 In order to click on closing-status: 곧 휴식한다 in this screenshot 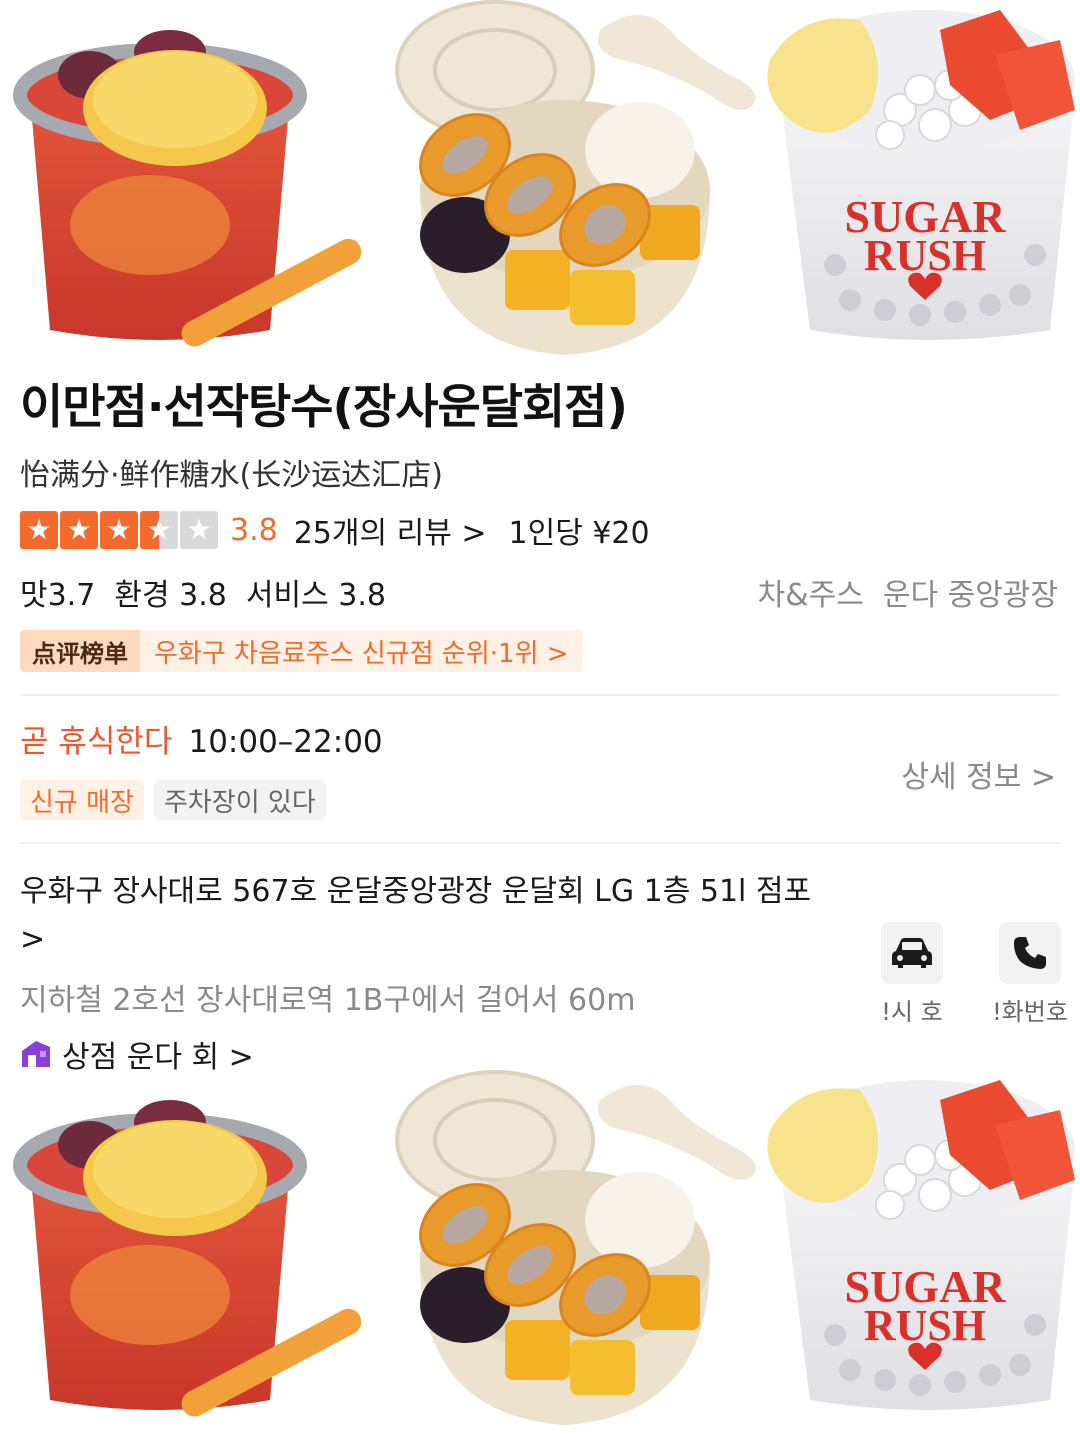, I will do `click(96, 742)`.